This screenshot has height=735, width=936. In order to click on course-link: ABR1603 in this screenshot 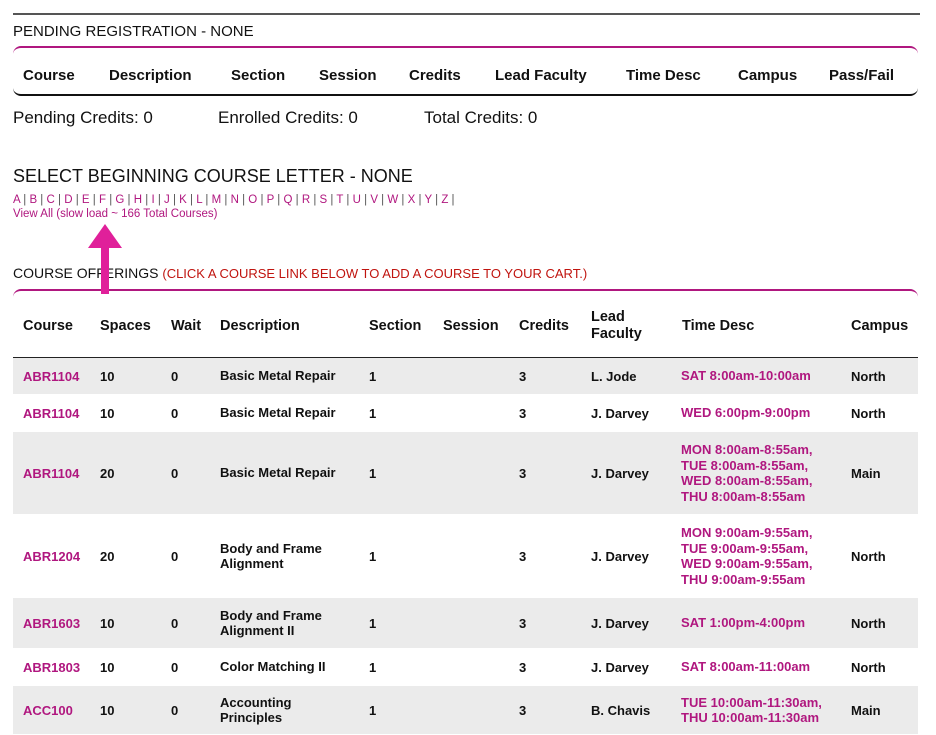, I will do `click(51, 623)`.